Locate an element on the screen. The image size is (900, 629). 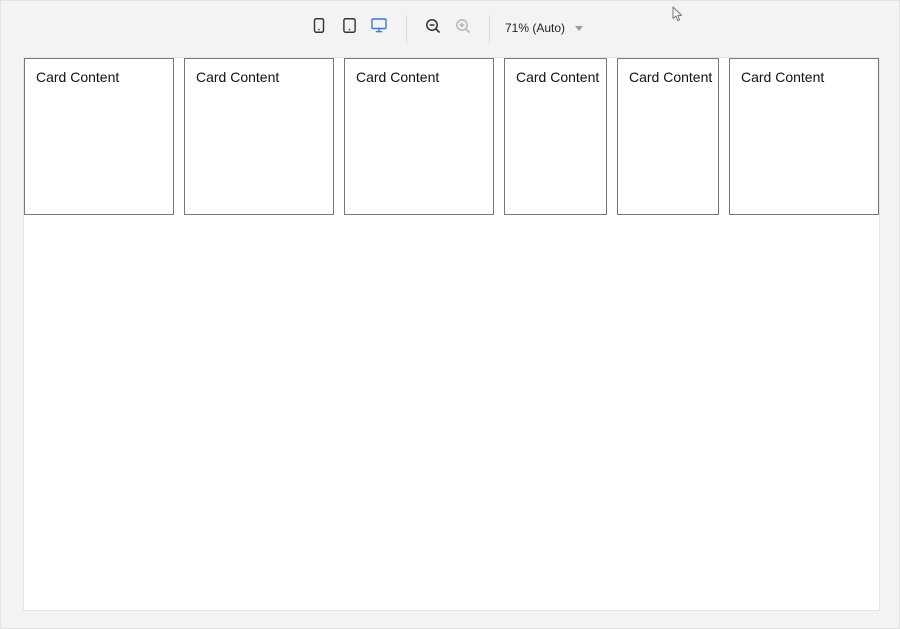
zoom-in-icon is located at coordinates (463, 28).